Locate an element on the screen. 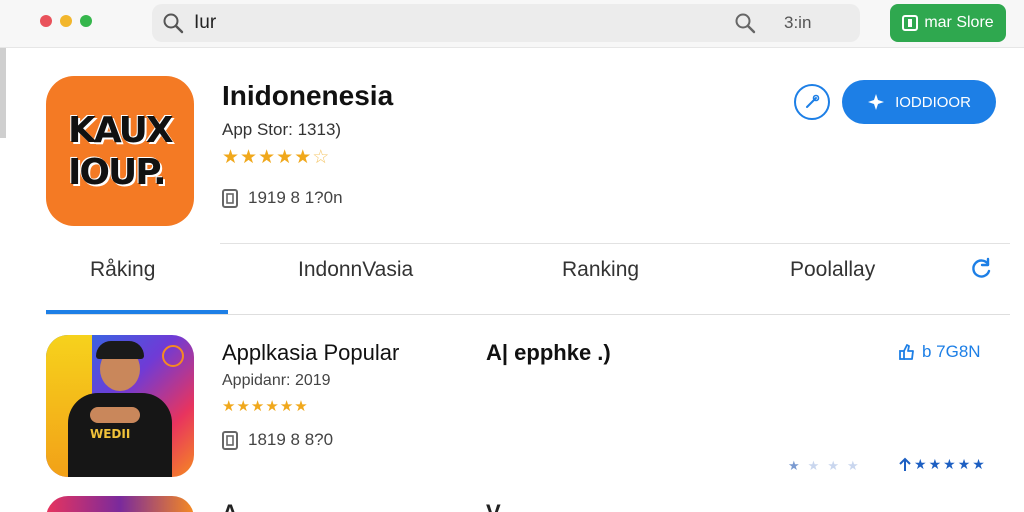 The height and width of the screenshot is (512, 1024). icon-shirt-text: WEDII is located at coordinates (110, 434).